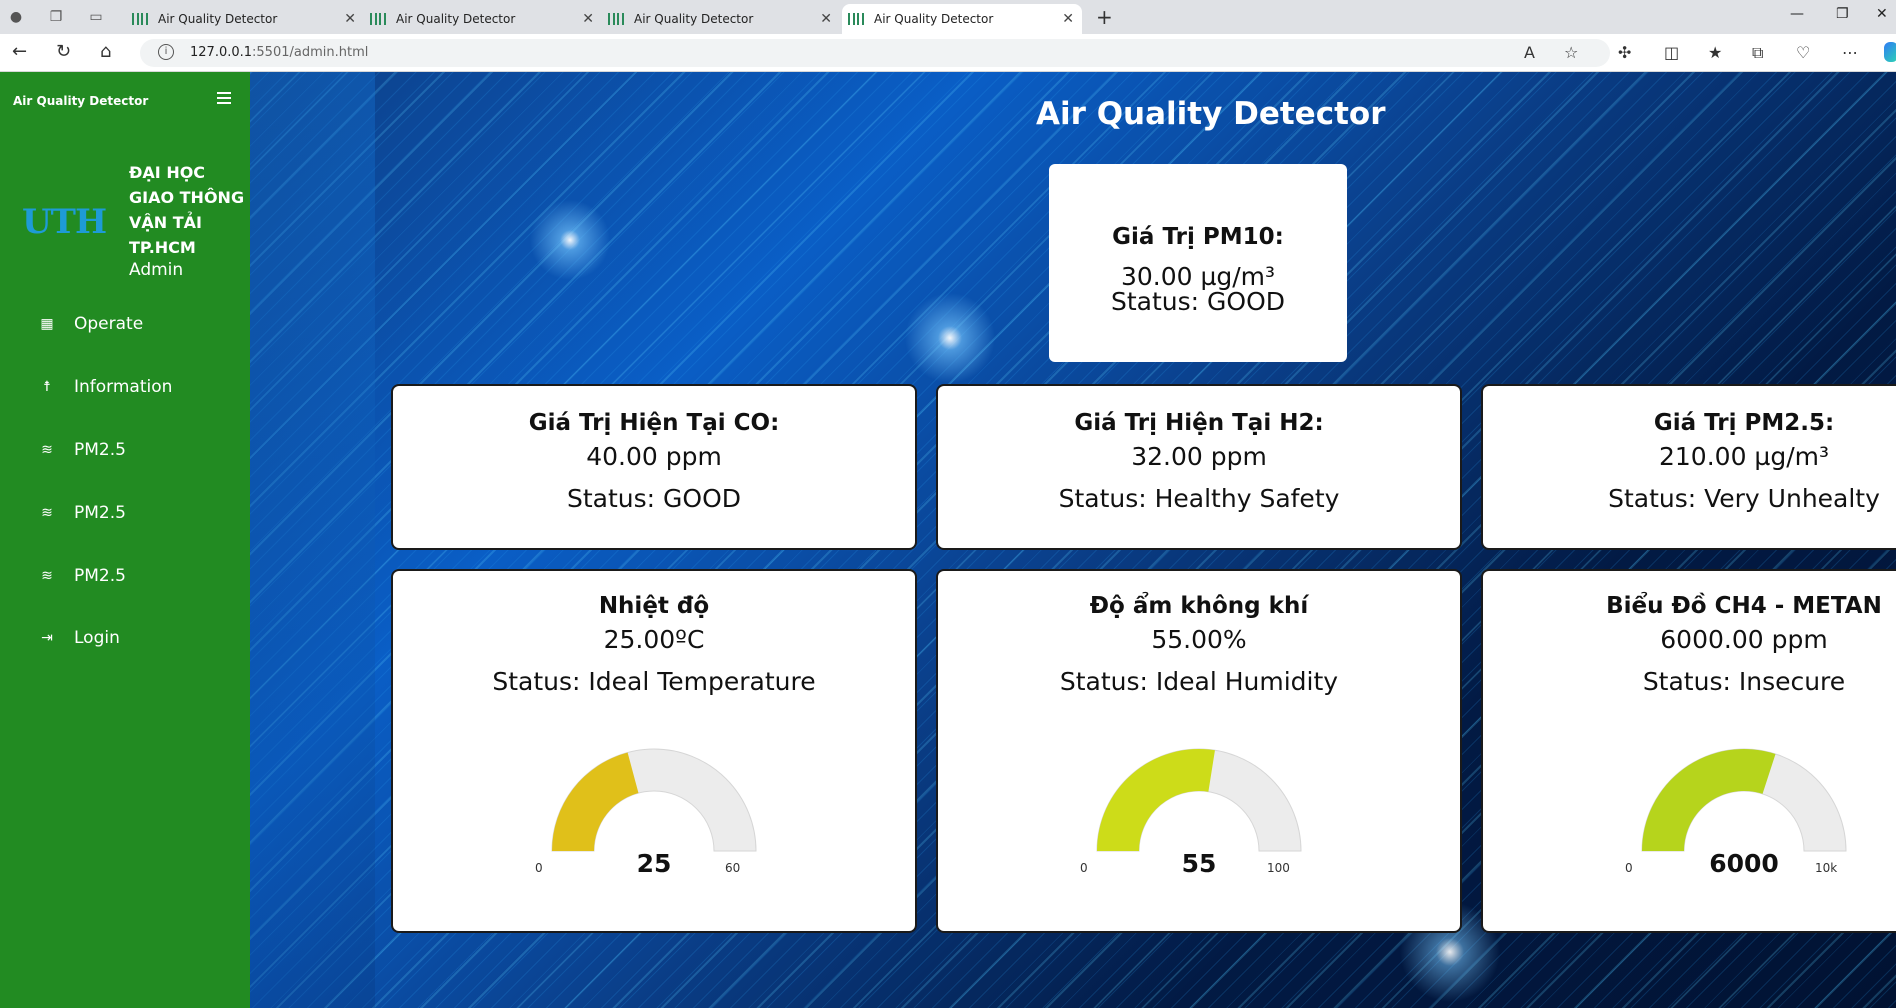  What do you see at coordinates (1744, 681) in the screenshot?
I see `card-status: Status: Insecure` at bounding box center [1744, 681].